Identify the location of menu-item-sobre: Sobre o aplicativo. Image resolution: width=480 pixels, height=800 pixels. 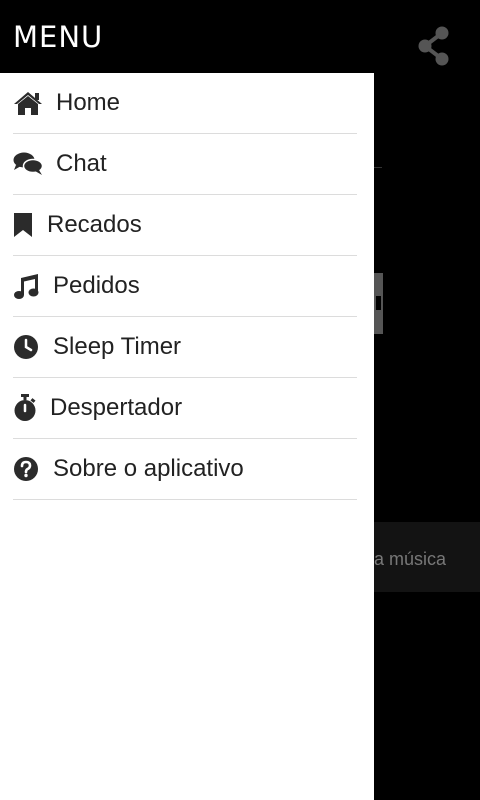
(185, 469).